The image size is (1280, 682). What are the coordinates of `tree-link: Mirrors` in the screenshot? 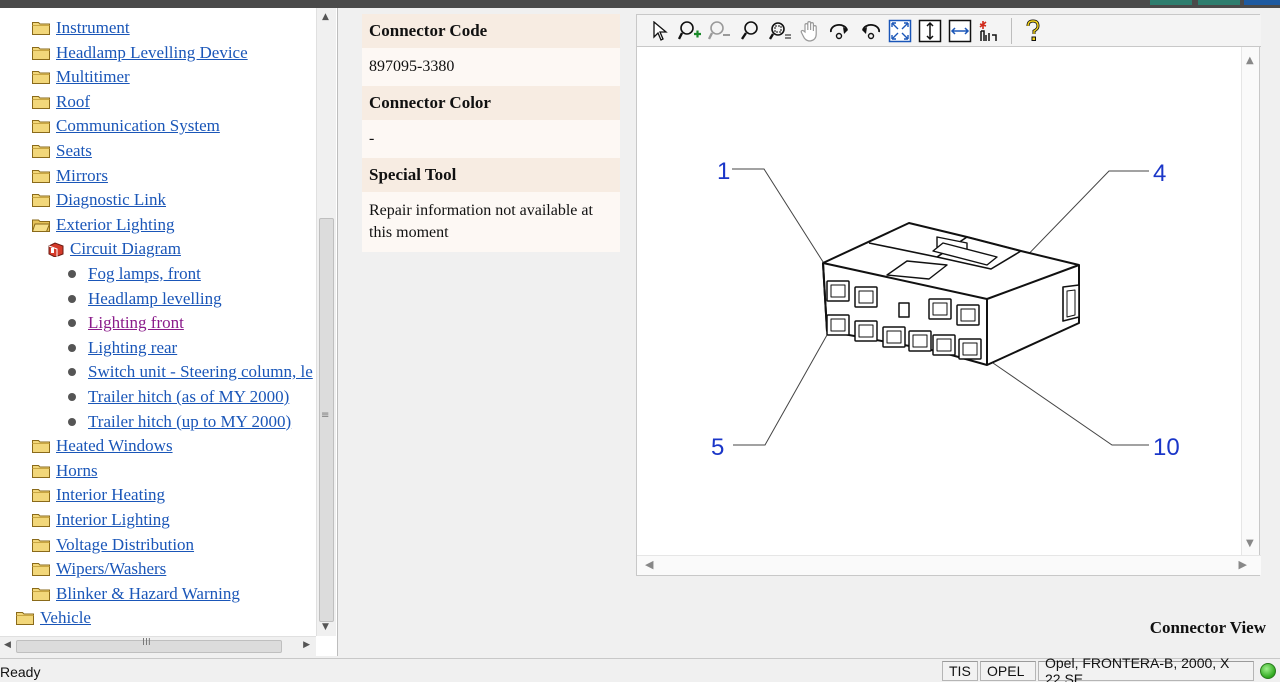 It's located at (82, 176).